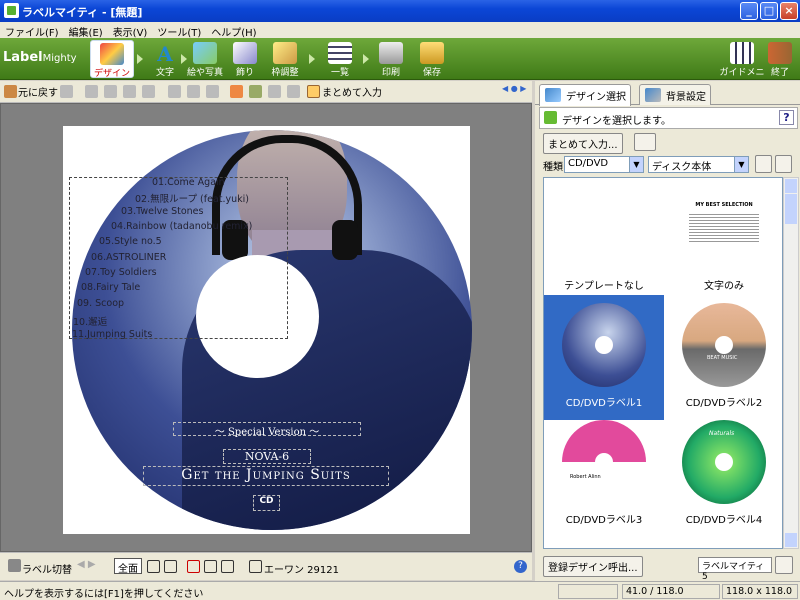 The height and width of the screenshot is (600, 800). Describe the element at coordinates (266, 476) in the screenshot. I see `album-title-text: Get the Jumping Suits` at that location.